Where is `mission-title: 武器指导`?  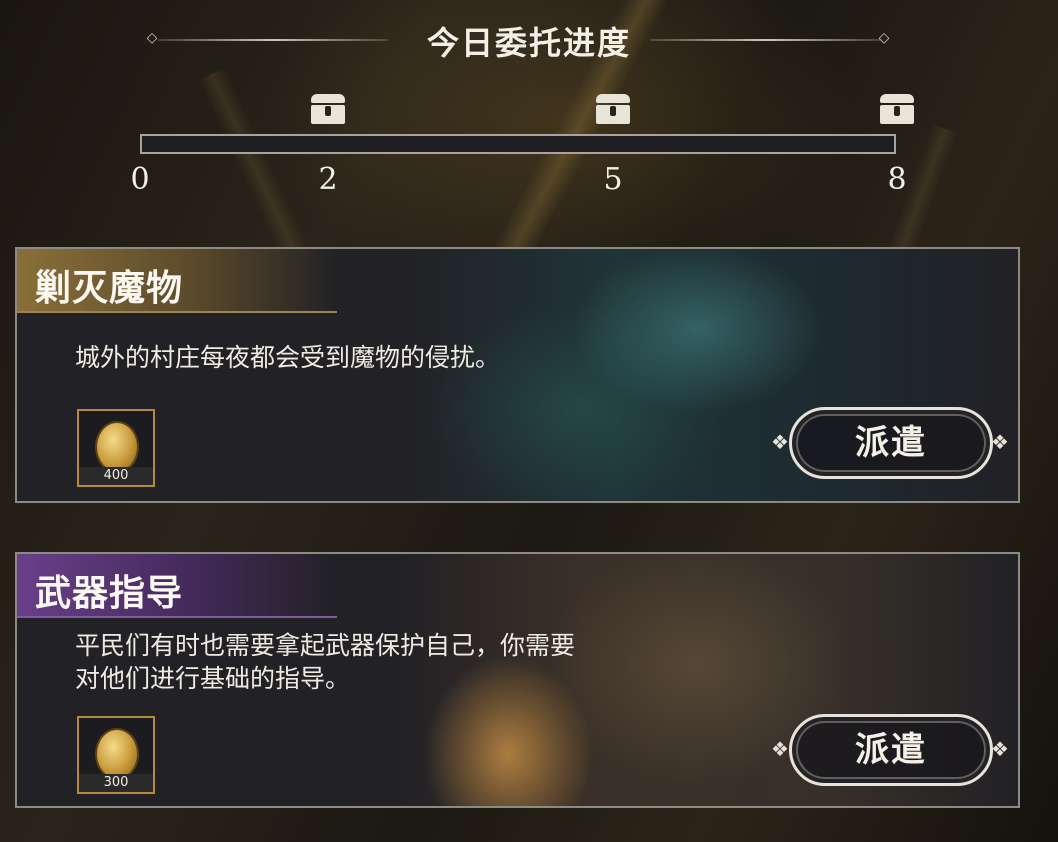 mission-title: 武器指导 is located at coordinates (109, 593).